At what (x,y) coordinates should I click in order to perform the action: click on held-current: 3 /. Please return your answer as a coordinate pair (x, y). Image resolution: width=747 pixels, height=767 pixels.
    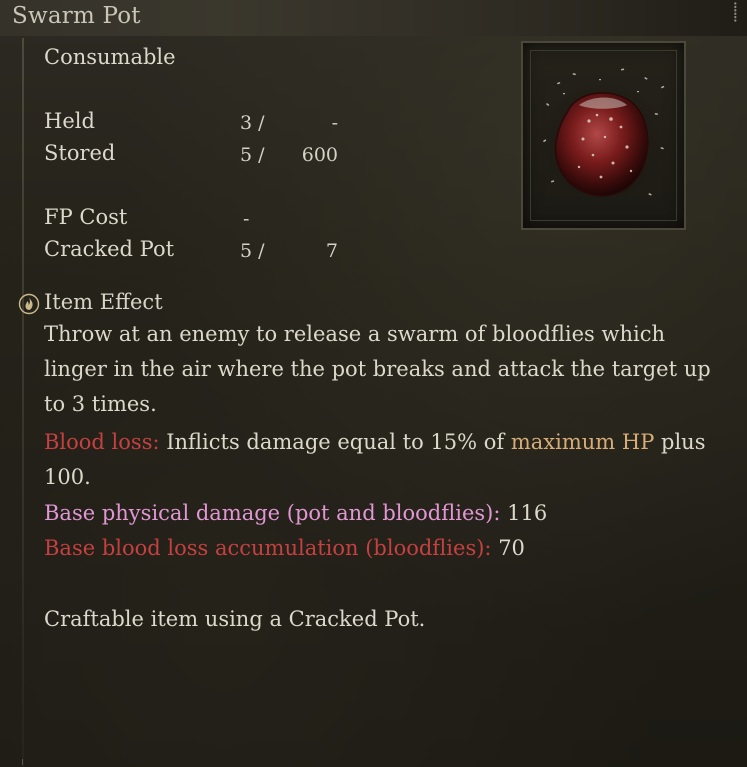
    Looking at the image, I should click on (252, 123).